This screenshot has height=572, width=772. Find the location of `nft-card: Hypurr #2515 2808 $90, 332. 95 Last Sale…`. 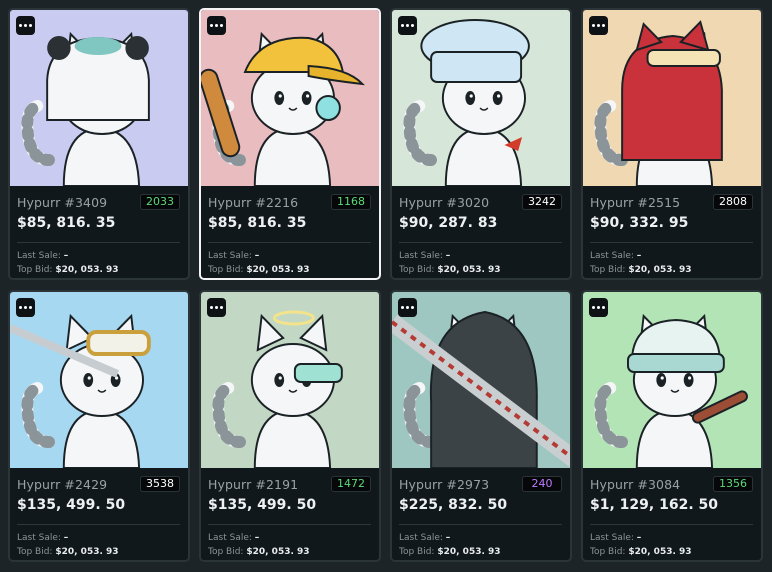

nft-card: Hypurr #2515 2808 $90, 332. 95 Last Sale… is located at coordinates (672, 144).